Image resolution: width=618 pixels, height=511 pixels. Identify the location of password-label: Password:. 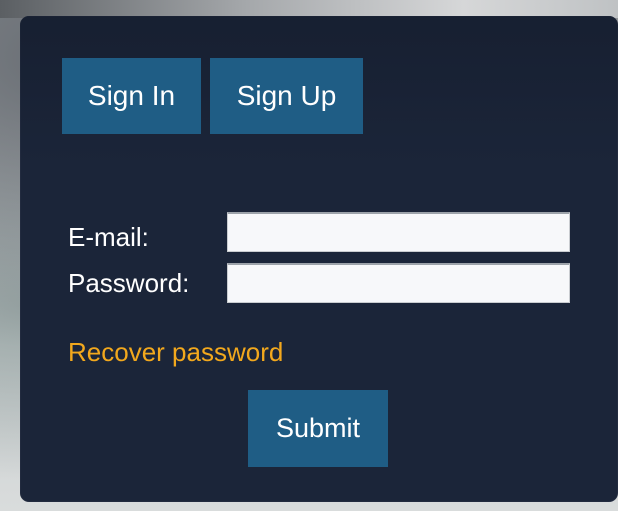
(129, 283).